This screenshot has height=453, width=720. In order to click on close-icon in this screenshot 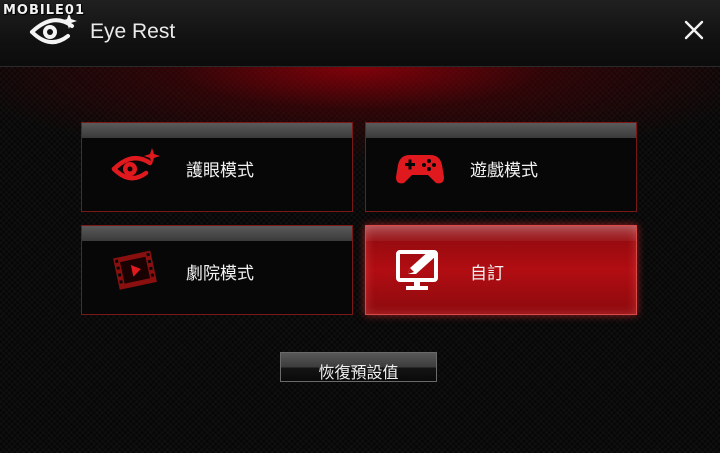, I will do `click(694, 30)`.